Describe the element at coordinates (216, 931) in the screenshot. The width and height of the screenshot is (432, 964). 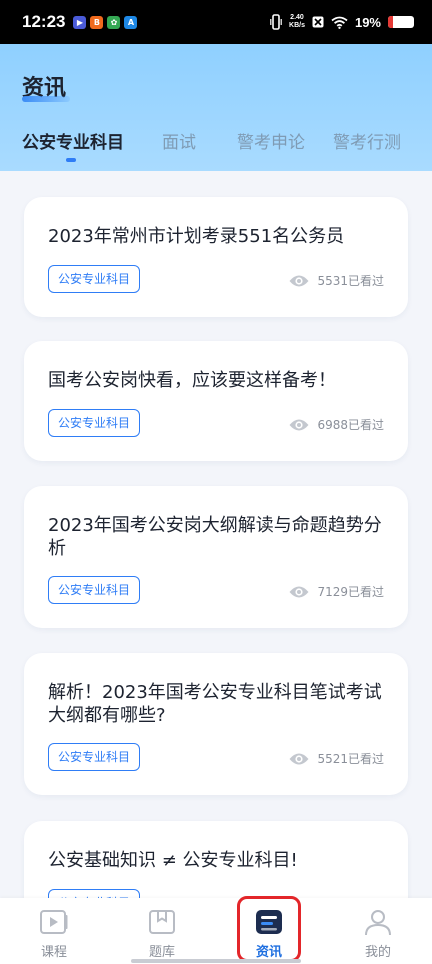
I see `bottom-nav: 课程 题库 资讯 我的` at that location.